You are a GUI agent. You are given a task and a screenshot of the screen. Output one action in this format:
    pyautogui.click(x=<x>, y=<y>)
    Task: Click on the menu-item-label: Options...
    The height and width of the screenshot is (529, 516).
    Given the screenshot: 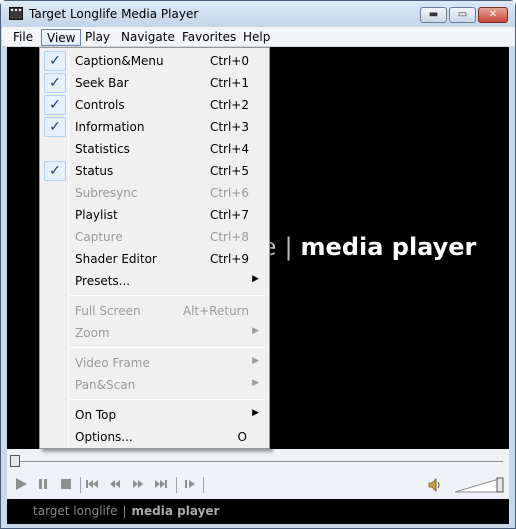 What is the action you would take?
    pyautogui.click(x=104, y=437)
    